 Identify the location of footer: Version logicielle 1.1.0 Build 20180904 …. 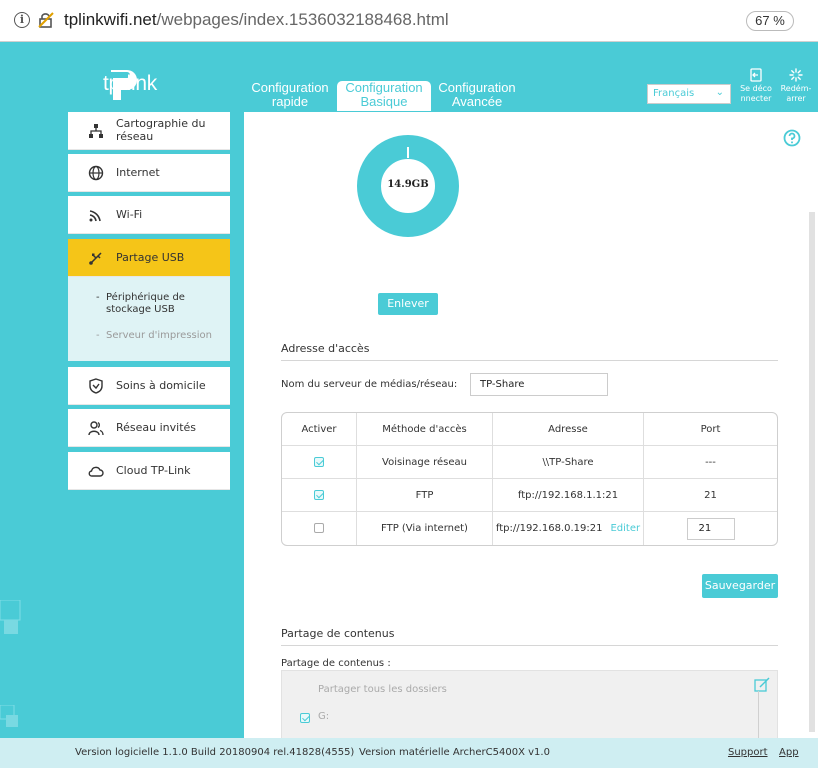
(409, 753).